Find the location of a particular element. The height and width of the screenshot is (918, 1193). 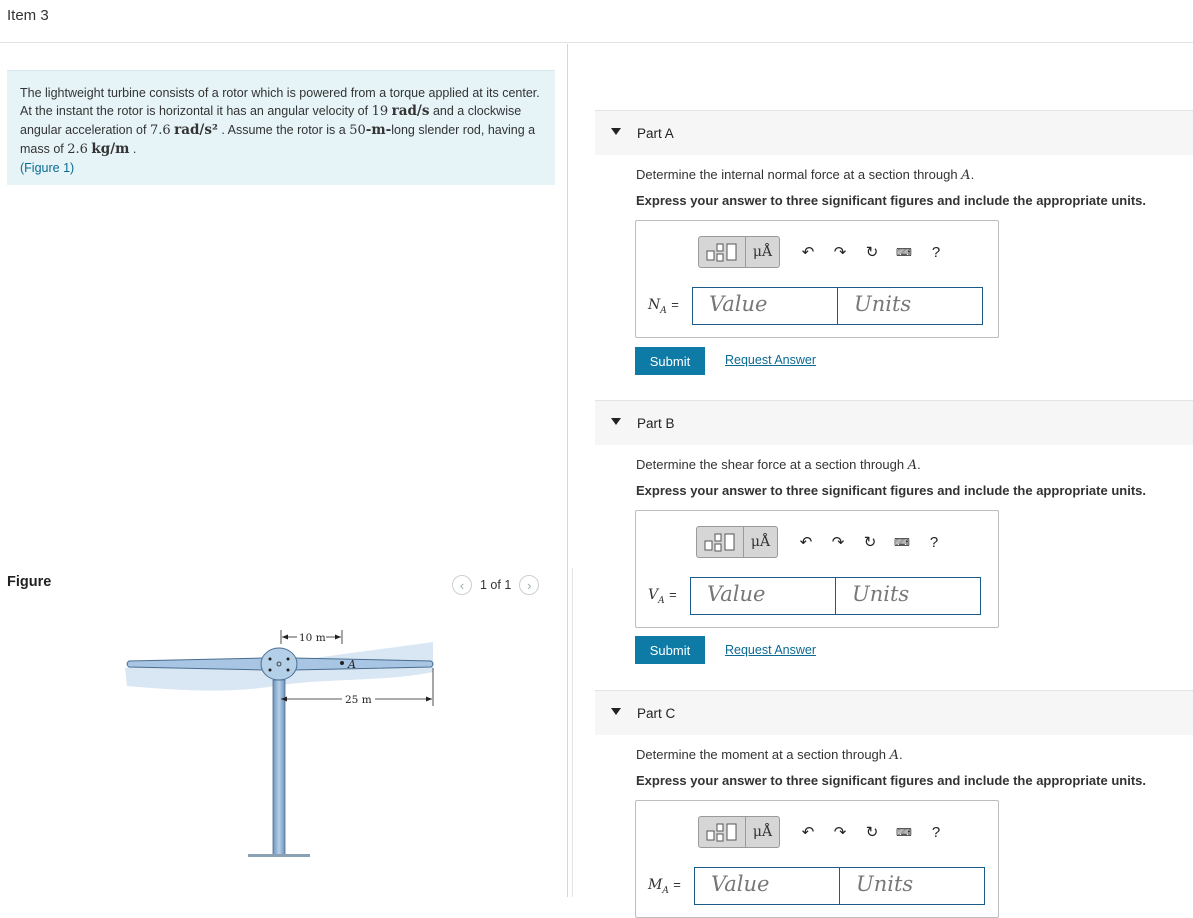

figure-pane-edge is located at coordinates (572, 732).